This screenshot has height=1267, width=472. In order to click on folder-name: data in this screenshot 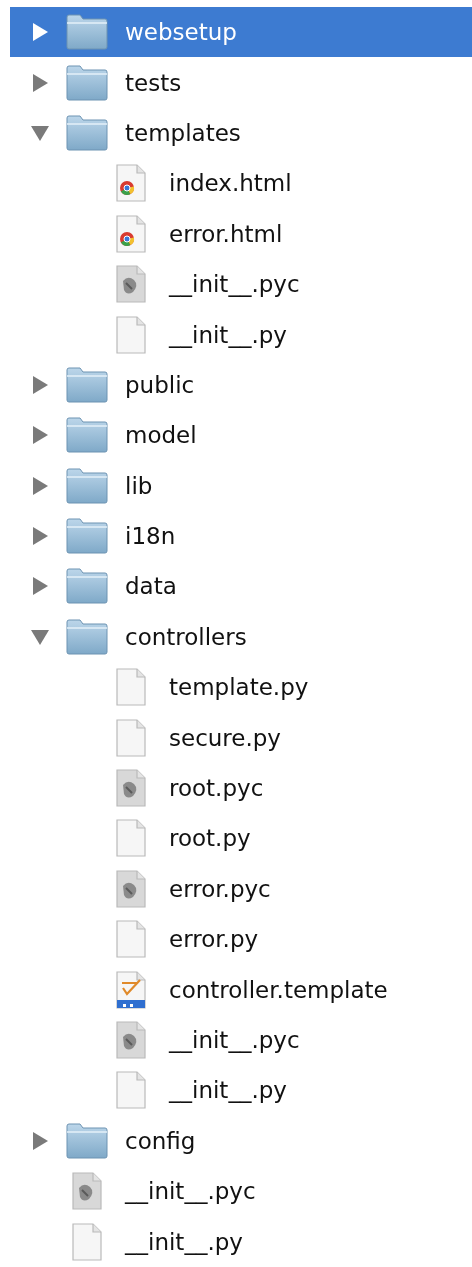, I will do `click(151, 586)`.